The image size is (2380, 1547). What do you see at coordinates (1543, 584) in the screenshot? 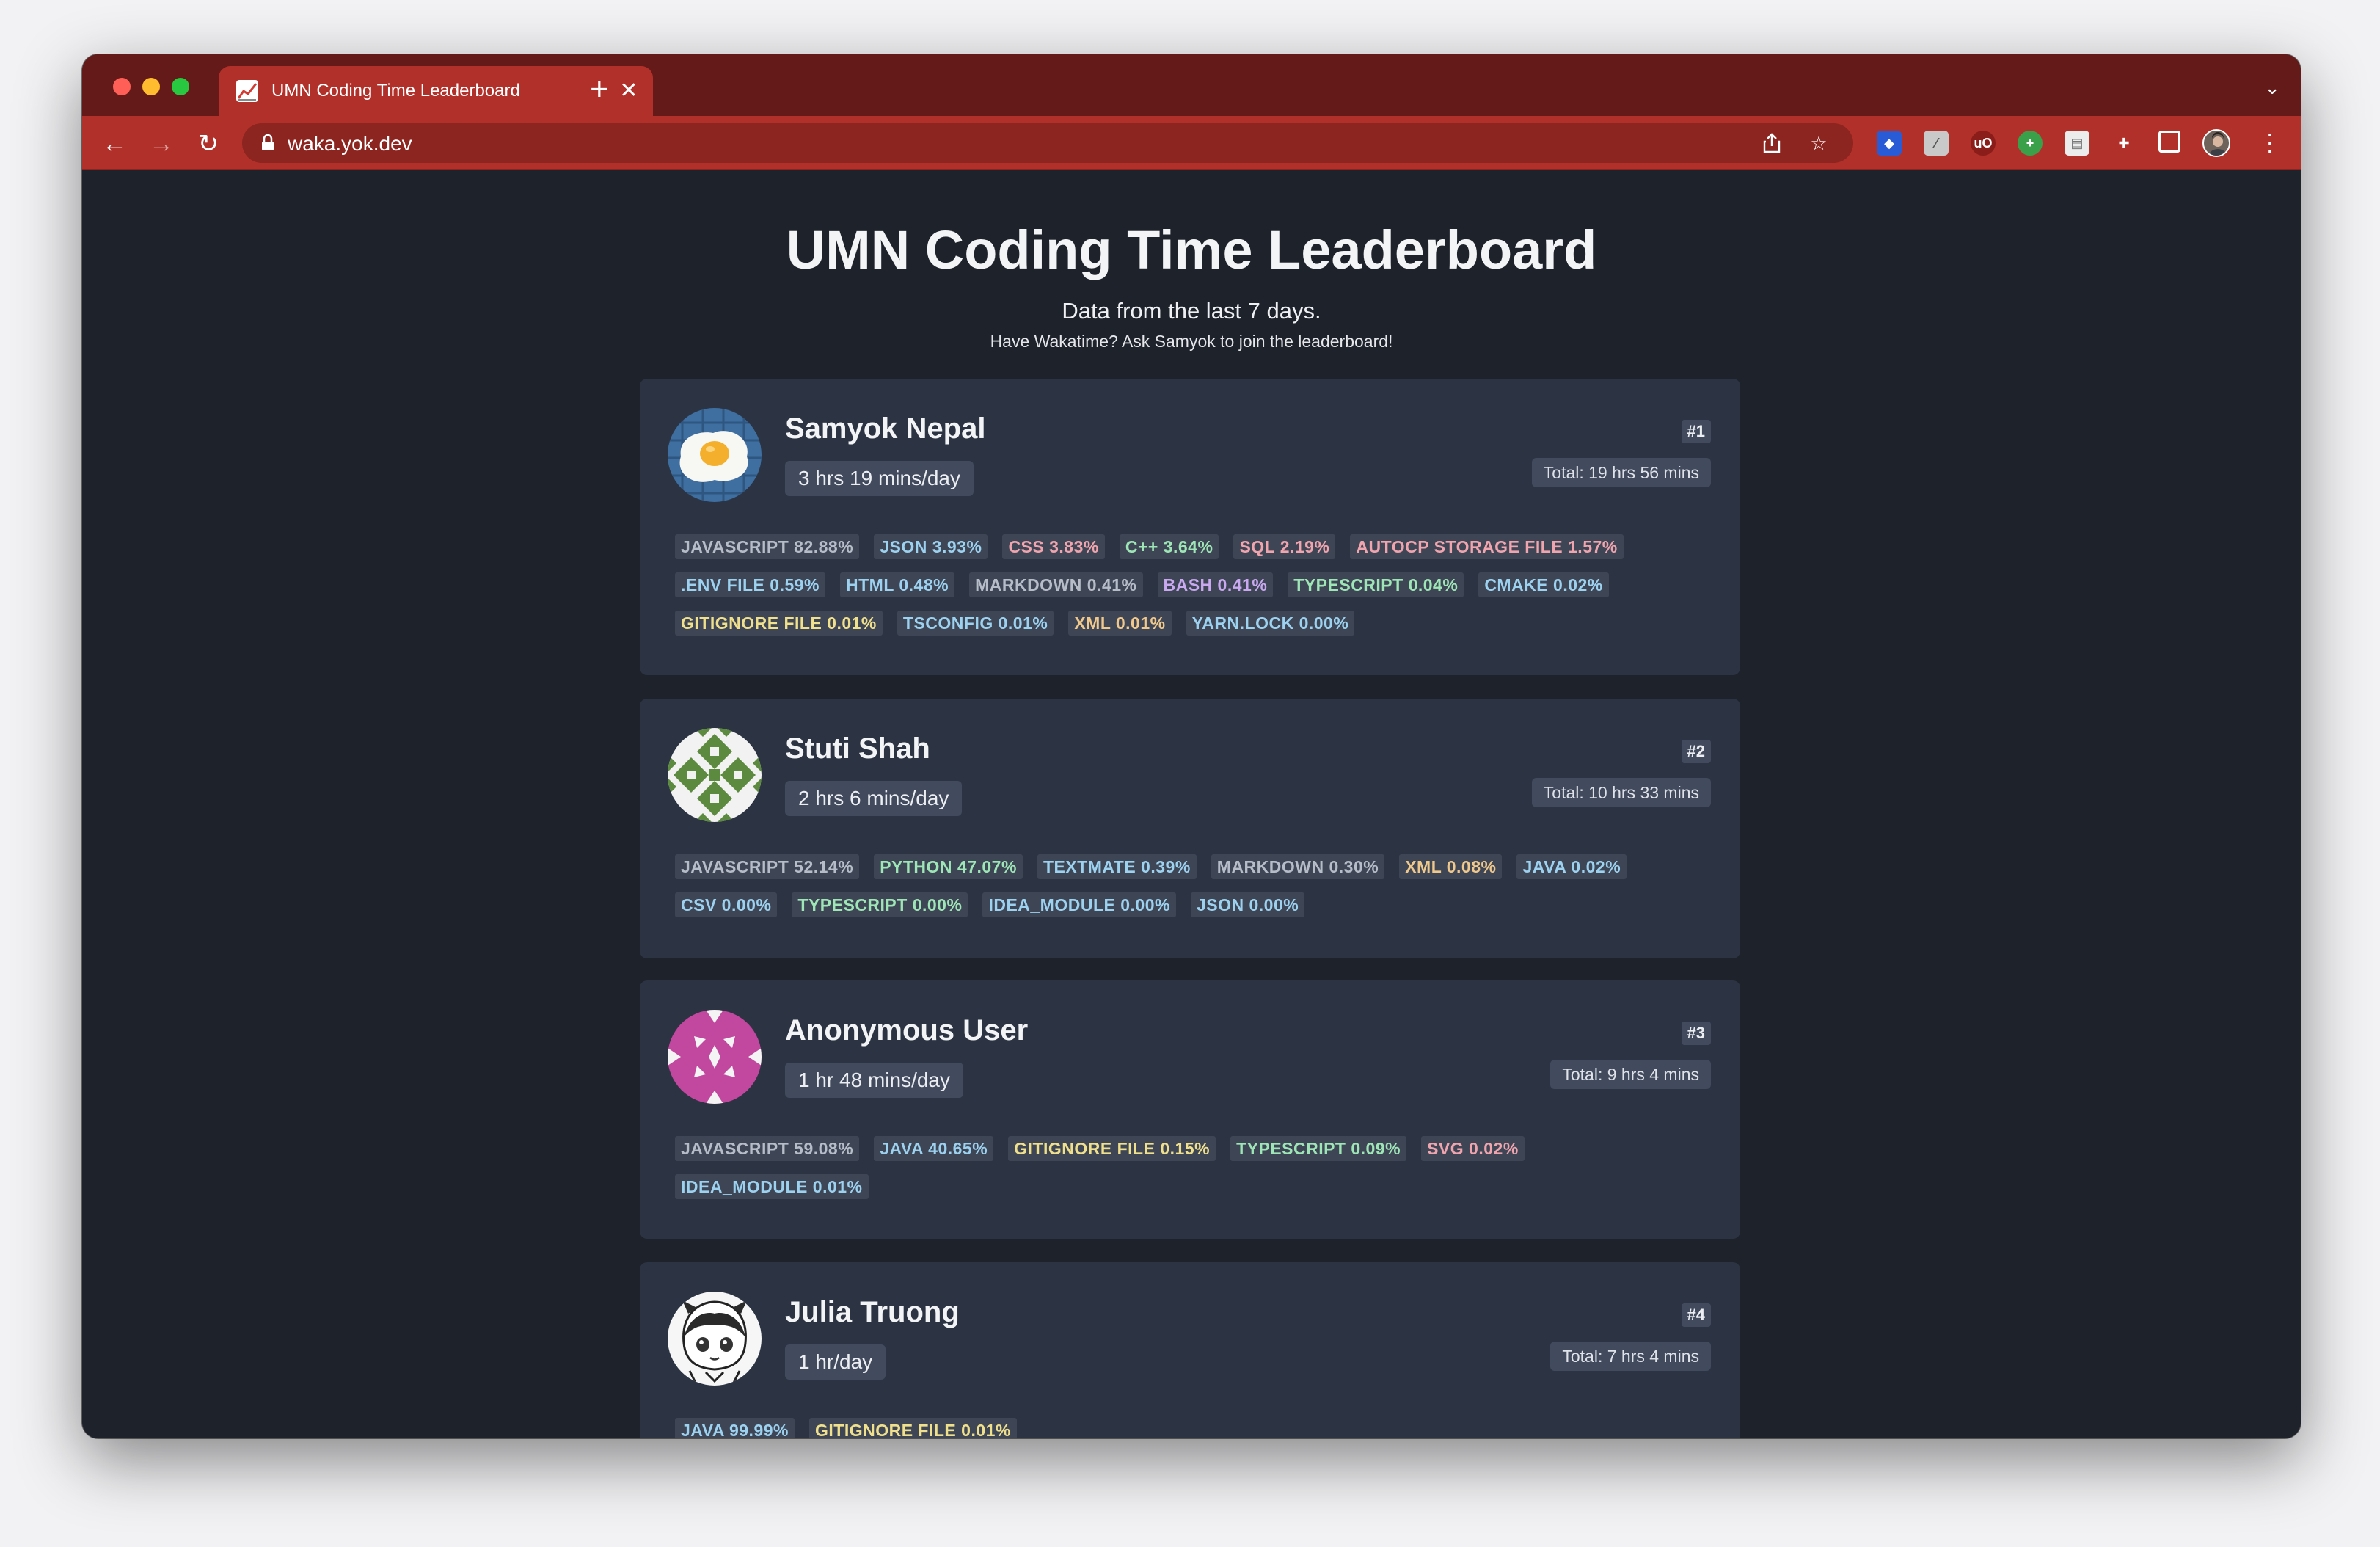
I see `language-badge: CMAKE 0.02%` at bounding box center [1543, 584].